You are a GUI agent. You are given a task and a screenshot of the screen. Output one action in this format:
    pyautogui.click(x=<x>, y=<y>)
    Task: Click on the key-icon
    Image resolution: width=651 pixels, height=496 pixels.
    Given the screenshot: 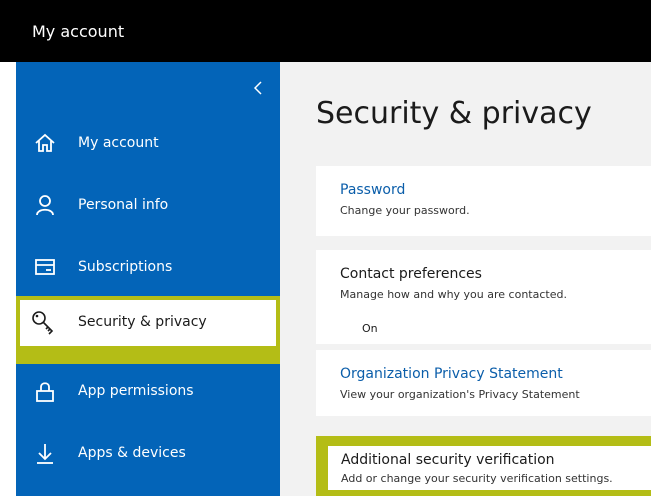 What is the action you would take?
    pyautogui.click(x=43, y=322)
    